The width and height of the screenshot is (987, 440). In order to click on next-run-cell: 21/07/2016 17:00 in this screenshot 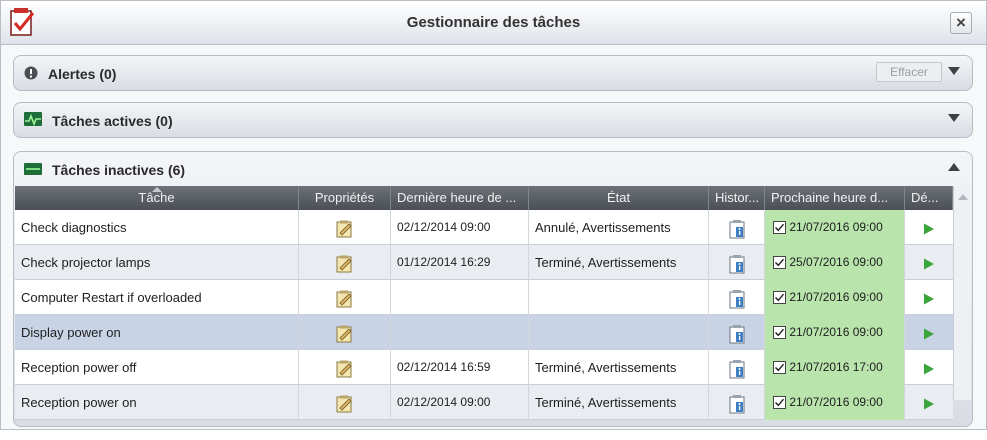, I will do `click(835, 367)`.